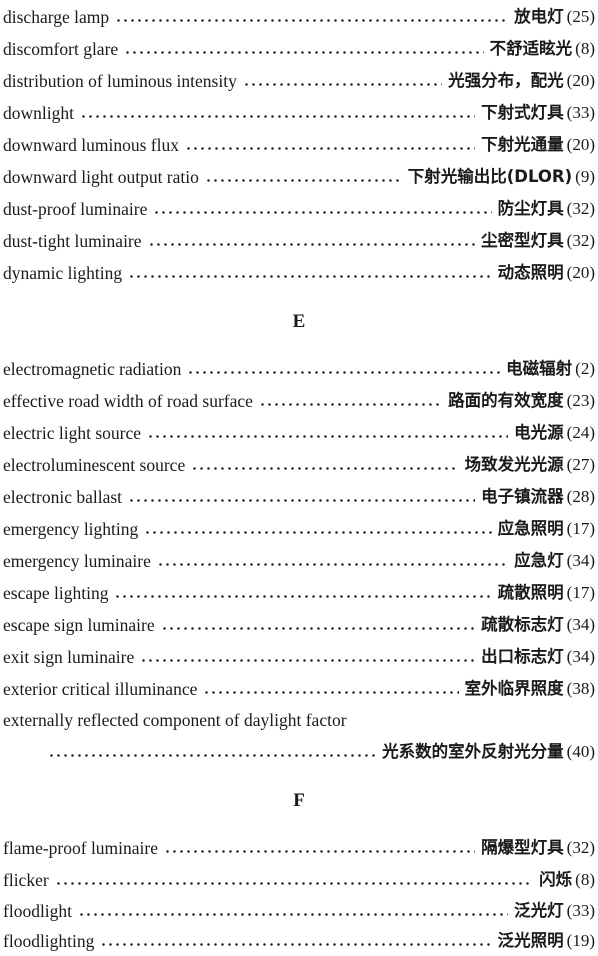  Describe the element at coordinates (77, 561) in the screenshot. I see `entry-term: emergency luminaire` at that location.